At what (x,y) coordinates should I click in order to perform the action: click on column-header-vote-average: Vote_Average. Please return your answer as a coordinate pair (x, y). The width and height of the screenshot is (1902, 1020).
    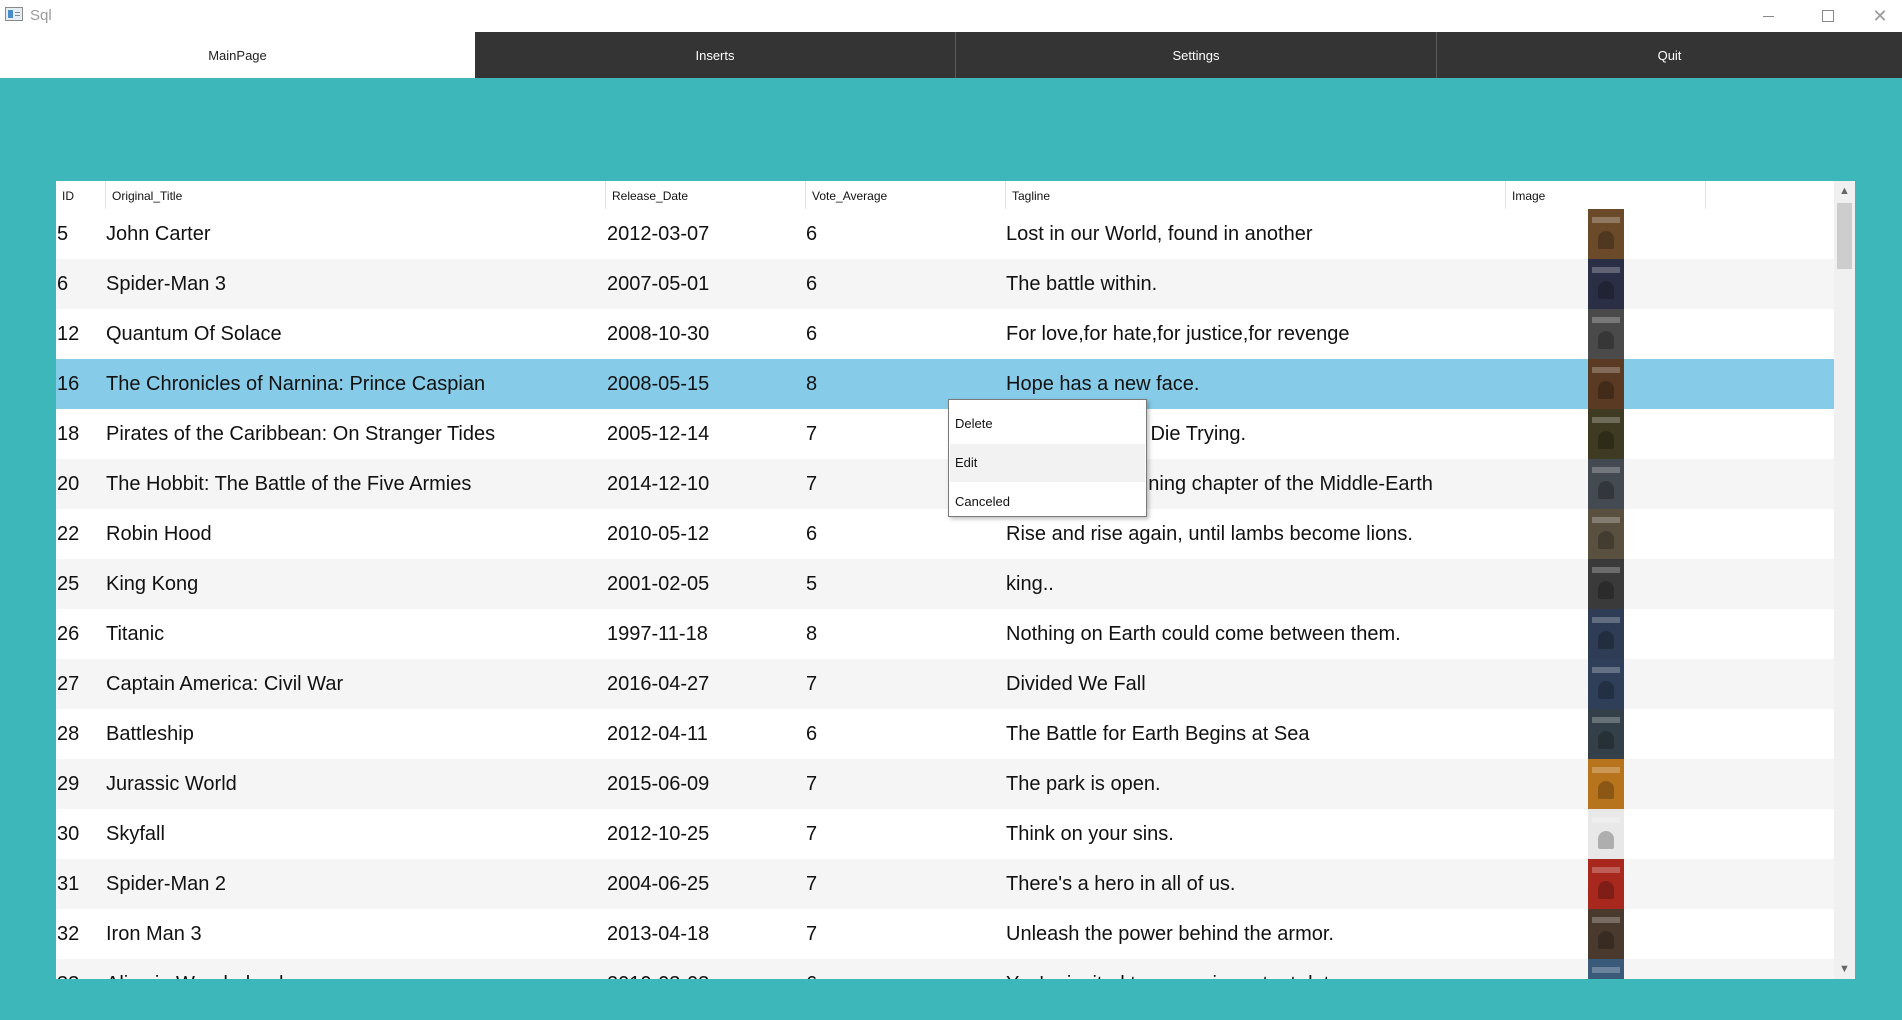
    Looking at the image, I should click on (906, 195).